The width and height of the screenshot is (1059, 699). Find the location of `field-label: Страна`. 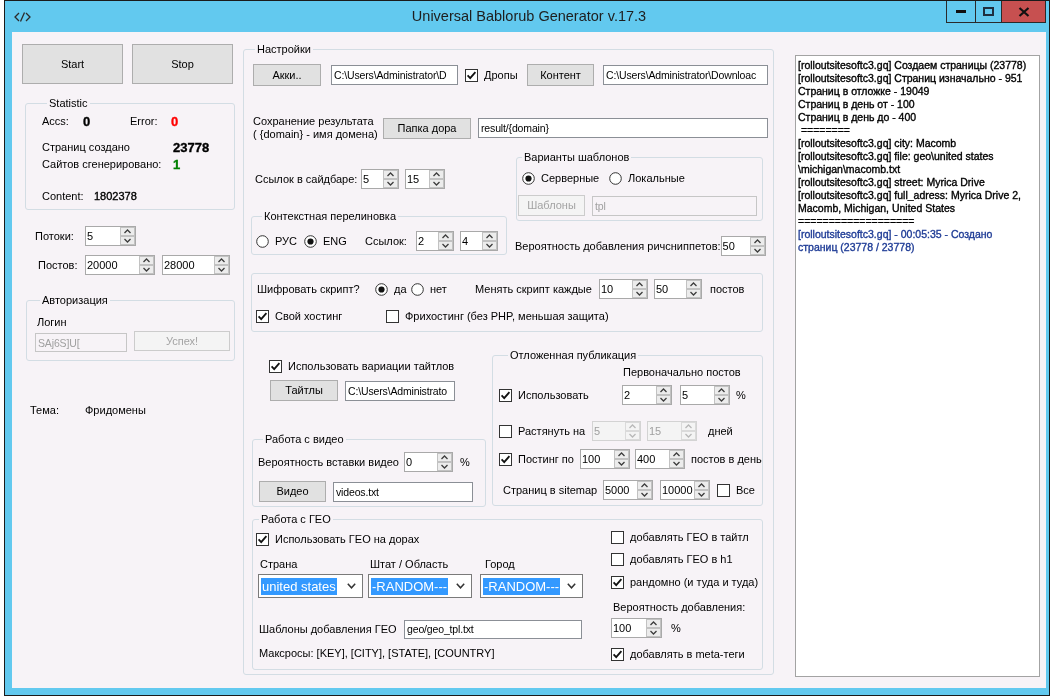

field-label: Страна is located at coordinates (279, 564).